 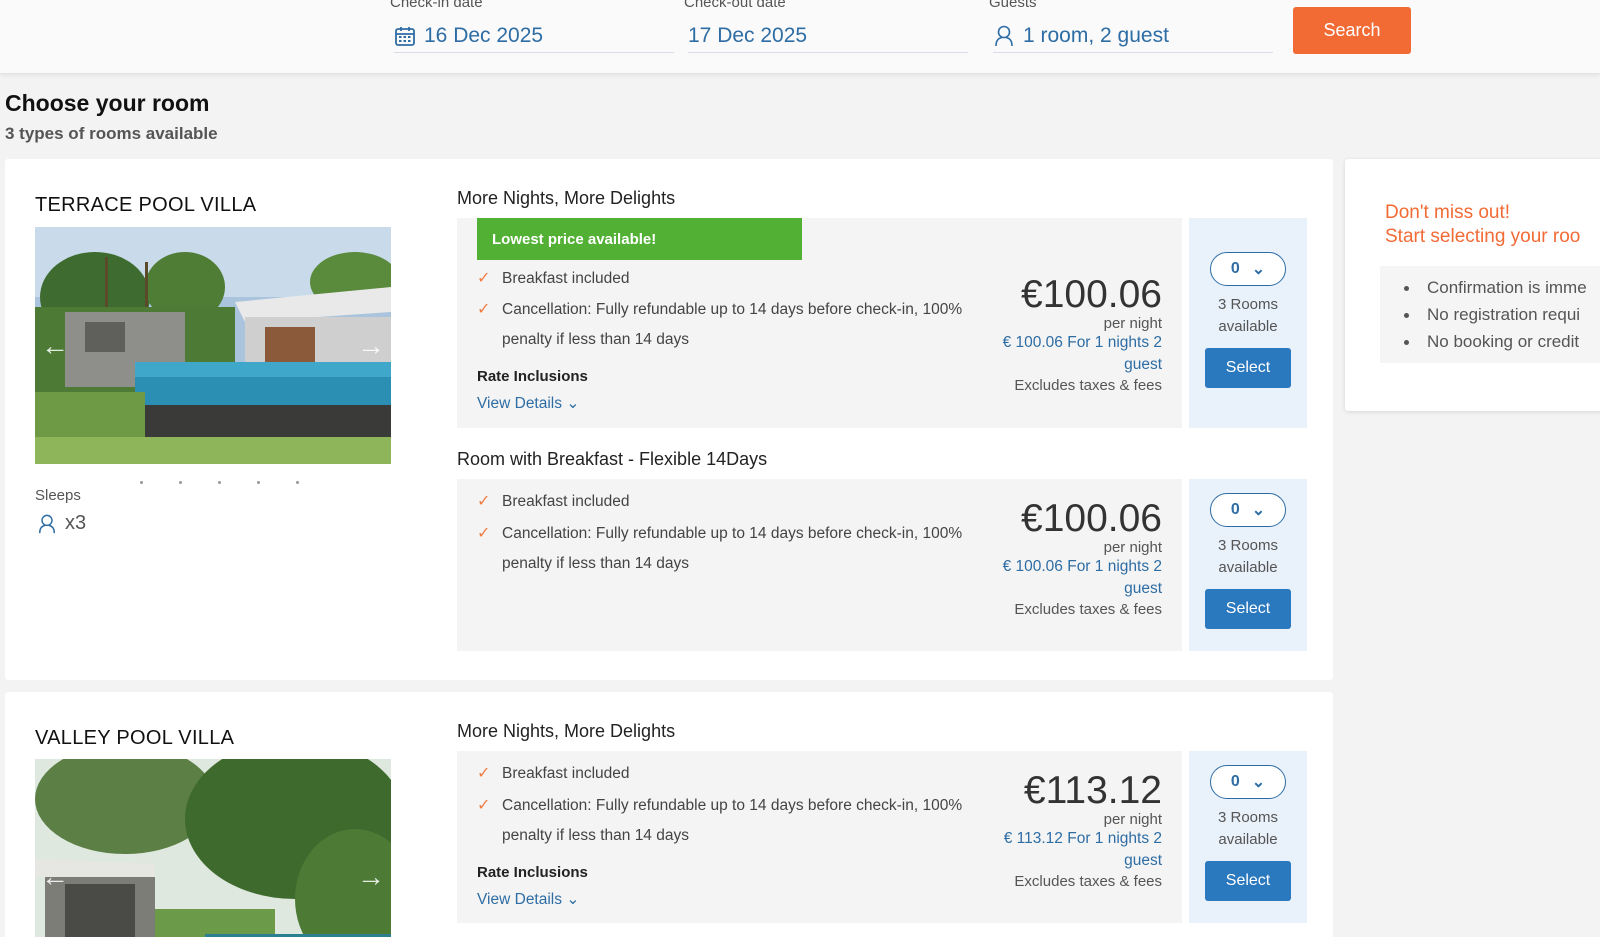 What do you see at coordinates (1483, 236) in the screenshot?
I see `side-heading-line-2: Start selecting your roo` at bounding box center [1483, 236].